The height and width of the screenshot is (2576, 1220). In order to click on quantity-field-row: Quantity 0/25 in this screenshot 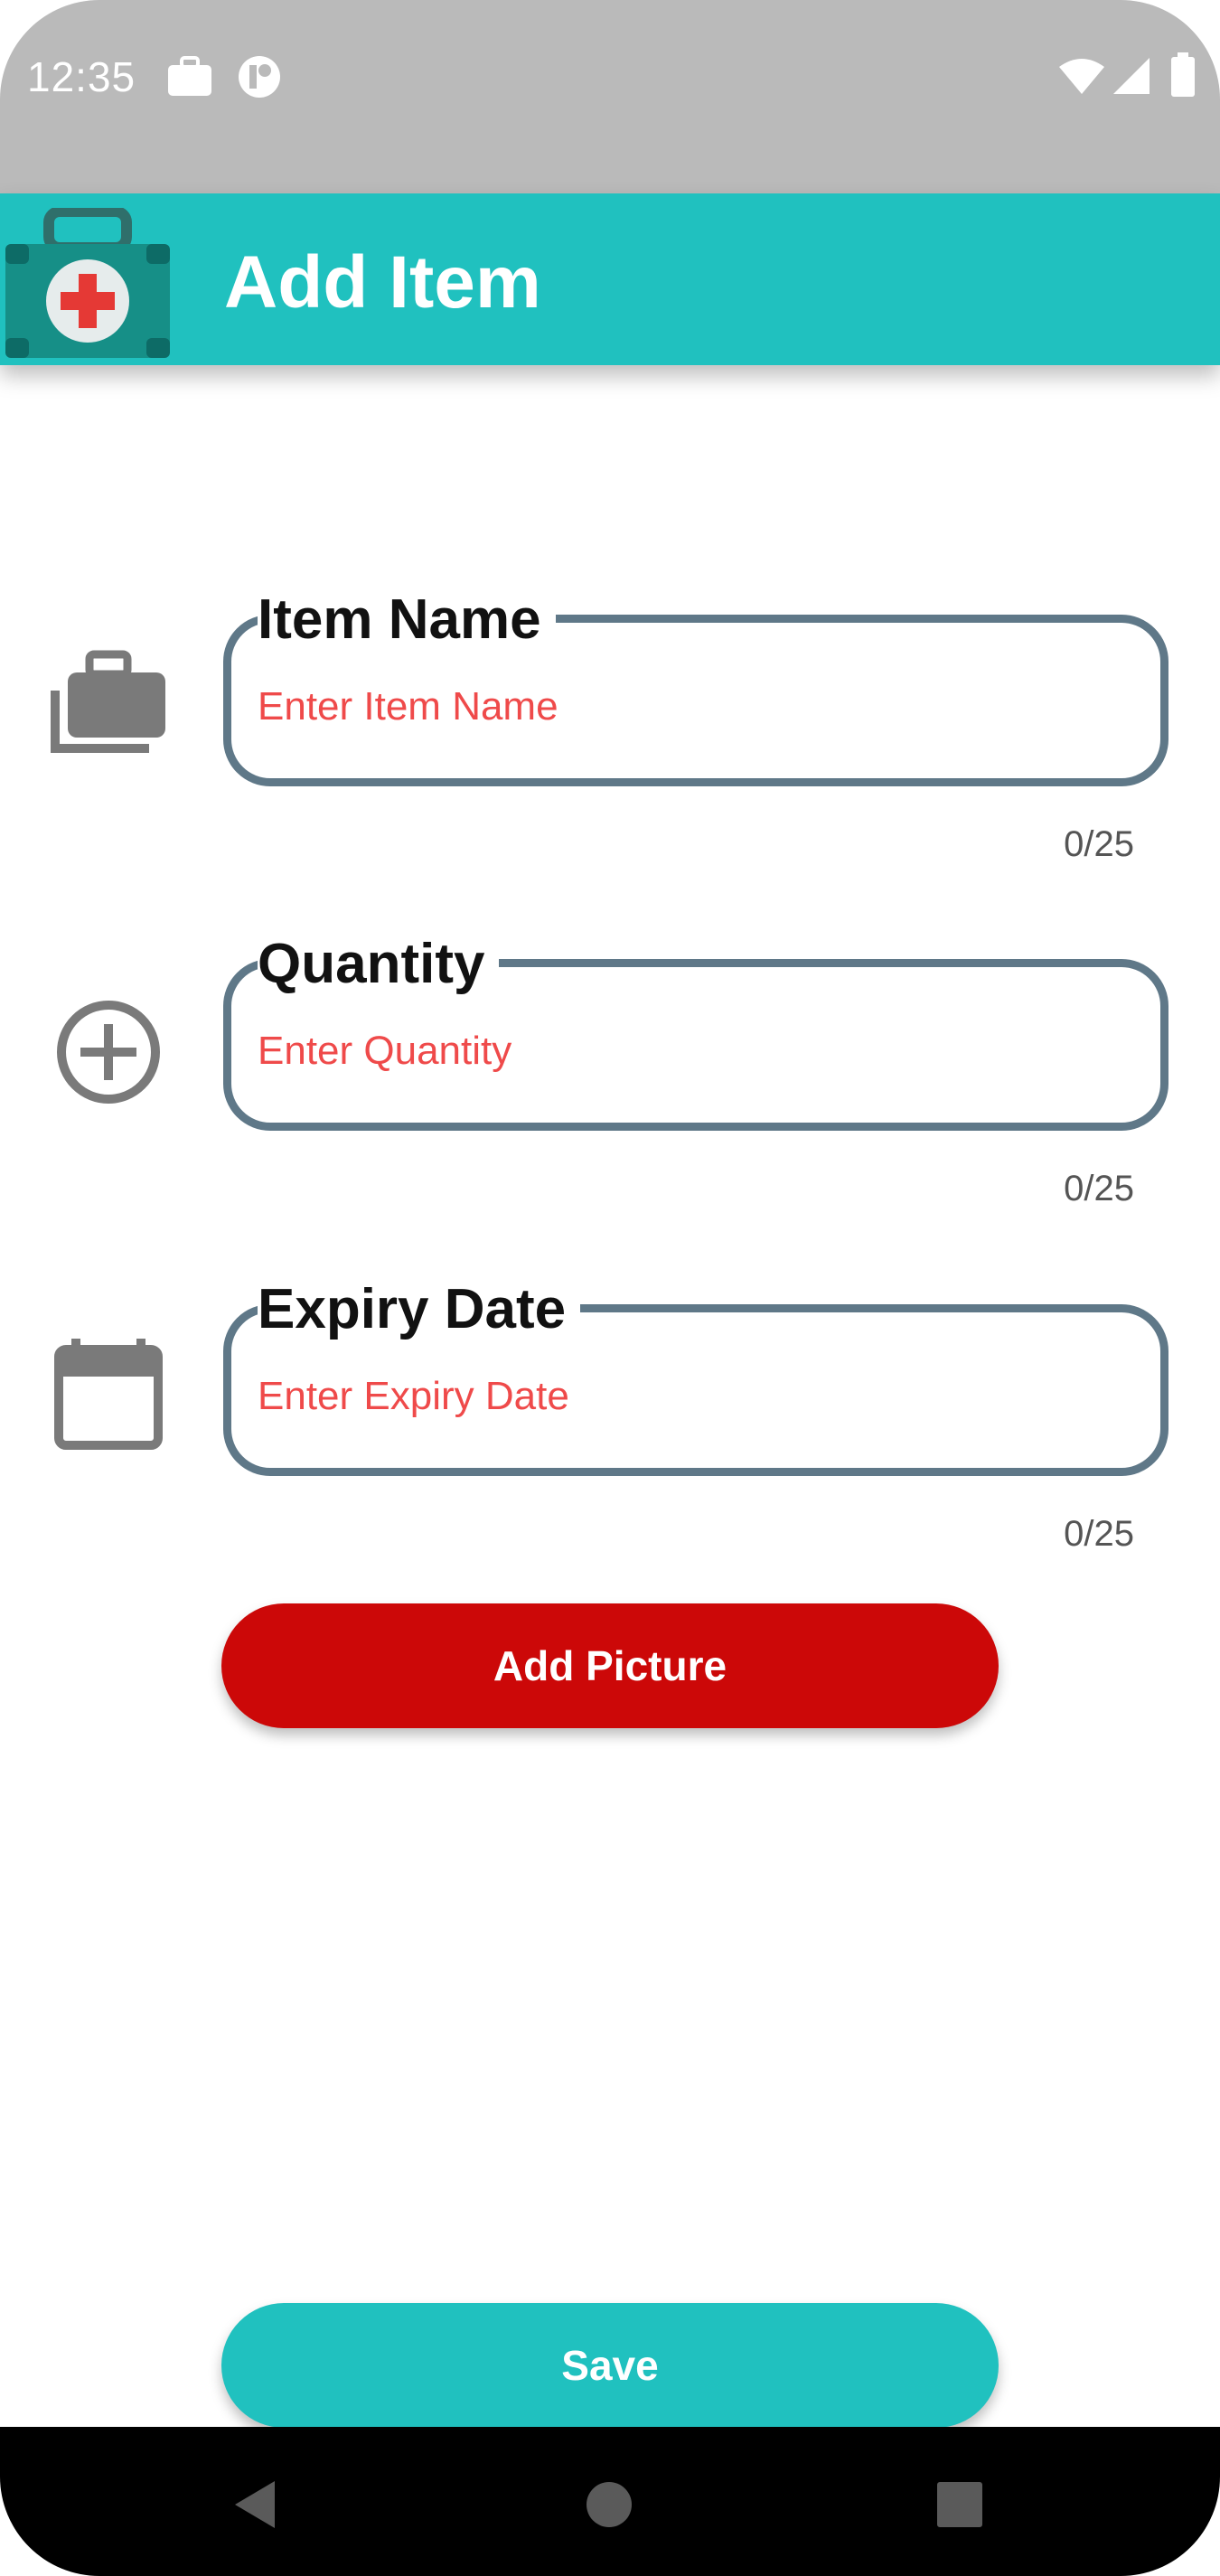, I will do `click(610, 1070)`.